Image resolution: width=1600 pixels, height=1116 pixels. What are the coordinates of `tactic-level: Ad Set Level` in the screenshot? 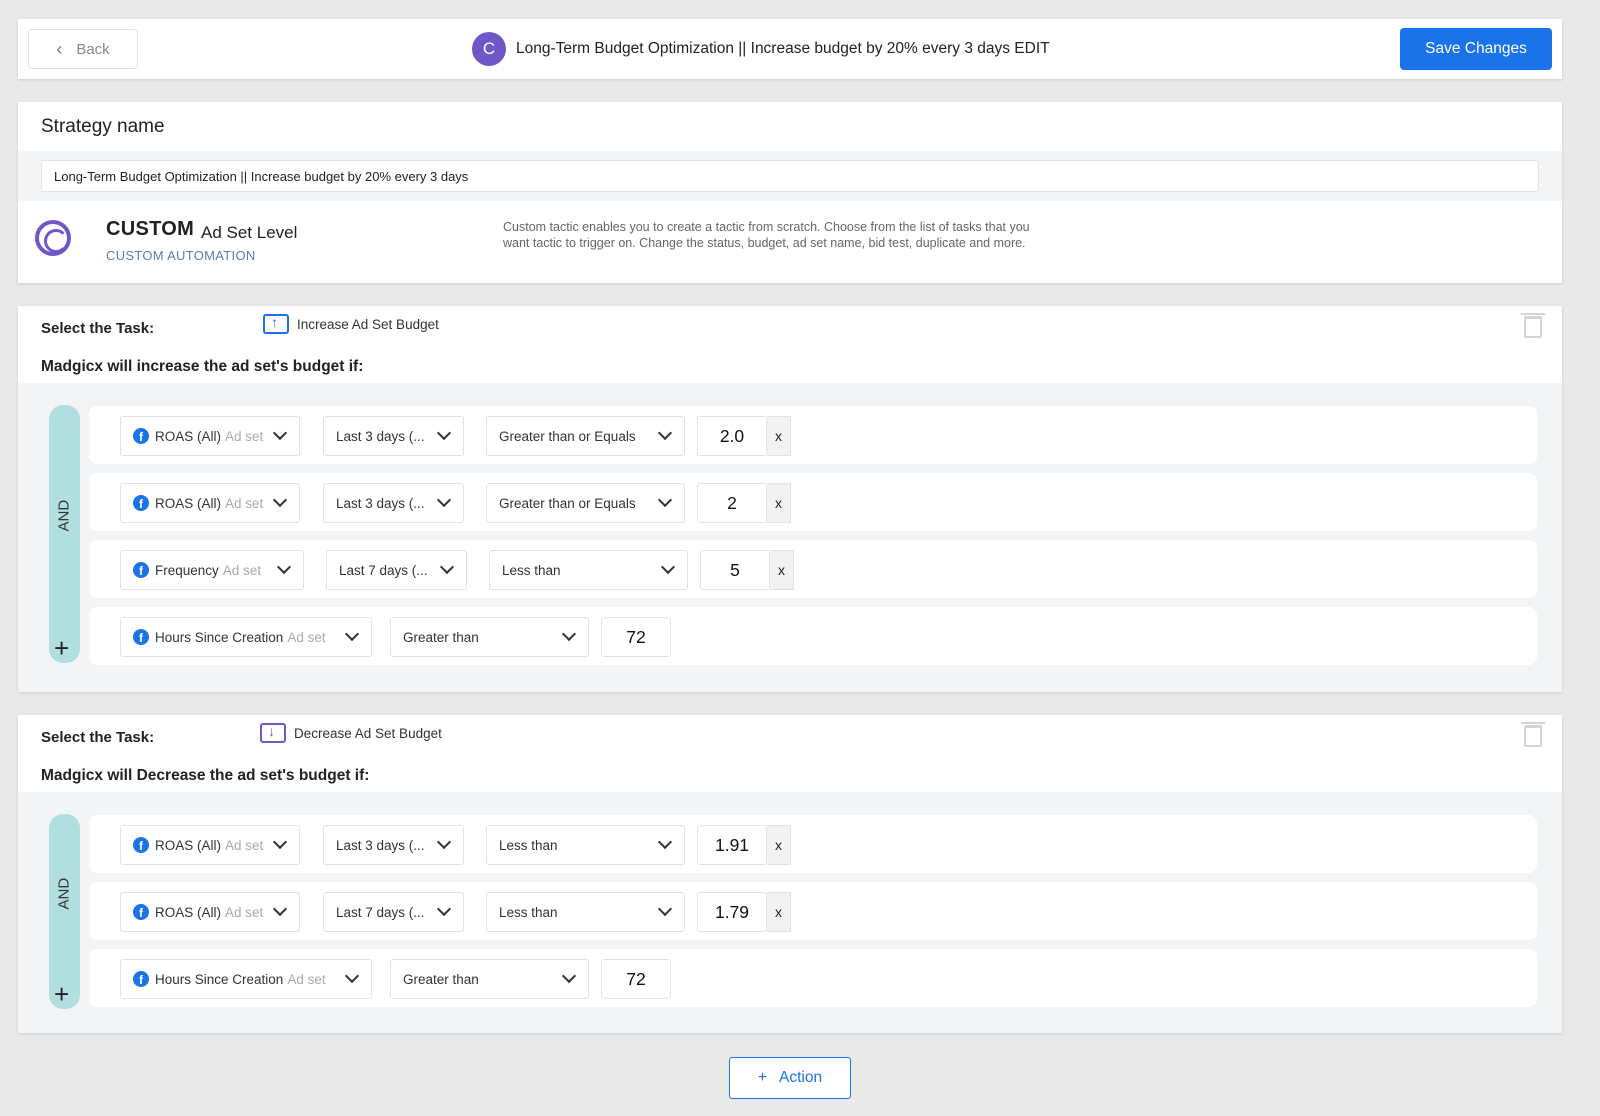 It's located at (249, 232).